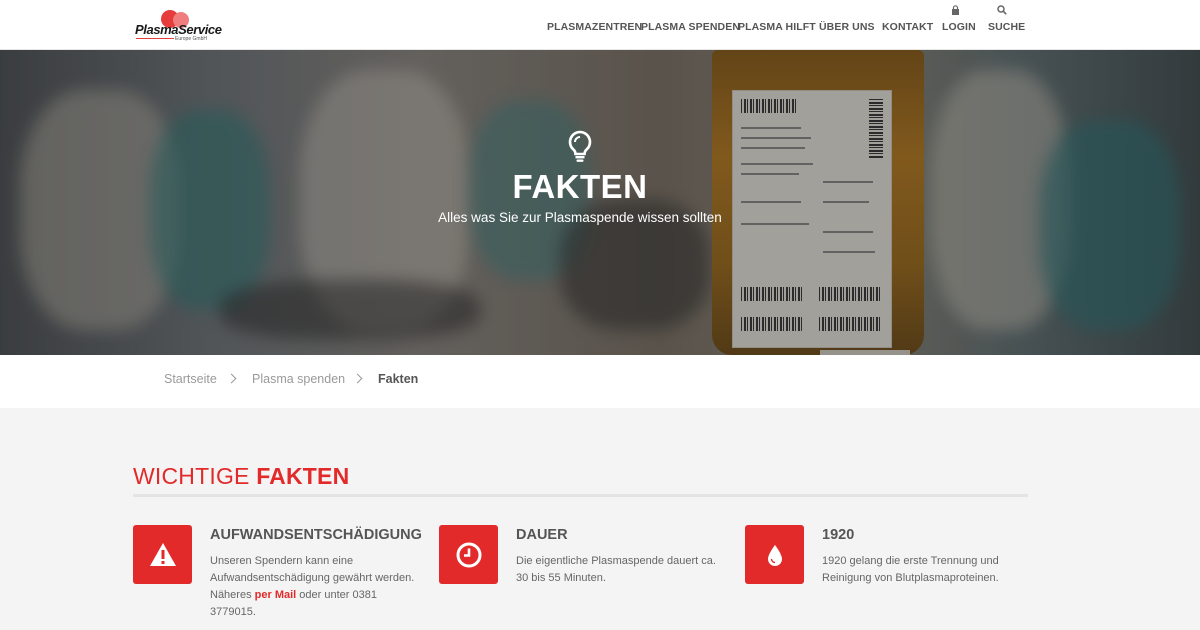 This screenshot has height=630, width=1200. I want to click on nav-item-login: LOGIN, so click(959, 27).